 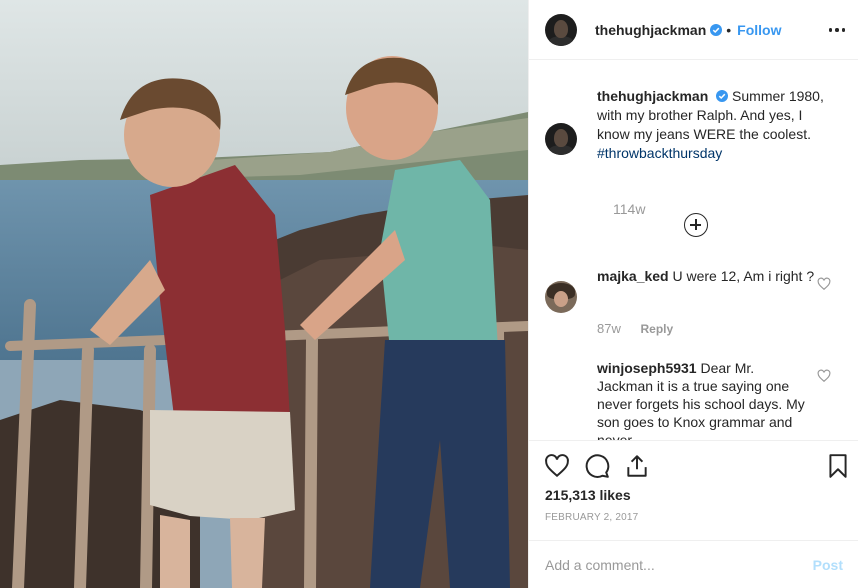 I want to click on share-icon, so click(x=637, y=466).